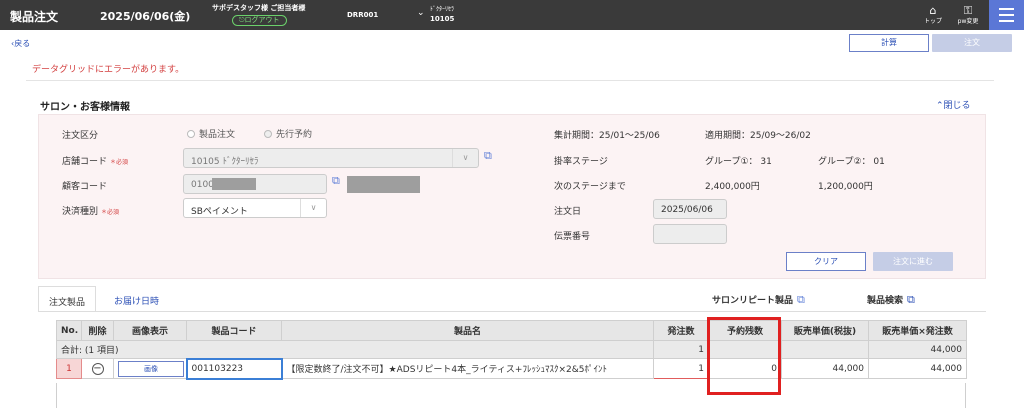 This screenshot has height=408, width=1024. Describe the element at coordinates (690, 209) in the screenshot. I see `order-date-field: 2025/06/06` at that location.